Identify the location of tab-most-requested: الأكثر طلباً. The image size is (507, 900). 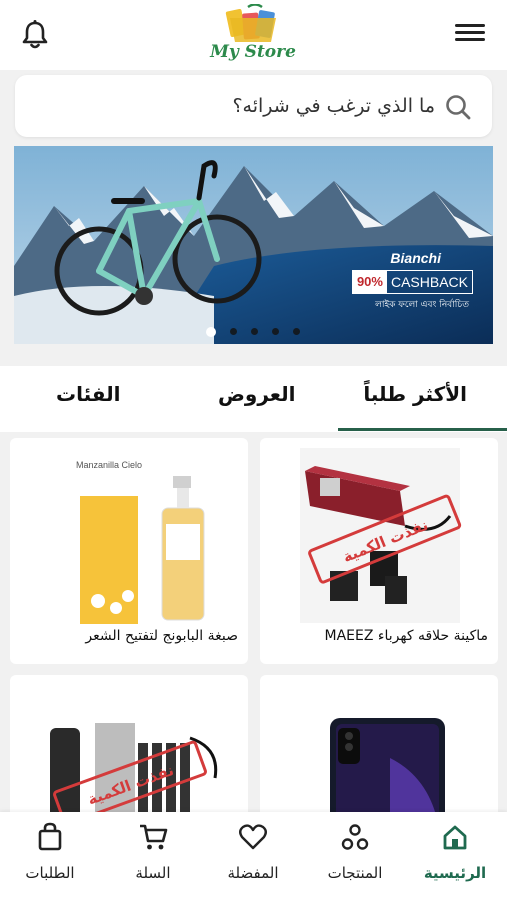
(415, 394).